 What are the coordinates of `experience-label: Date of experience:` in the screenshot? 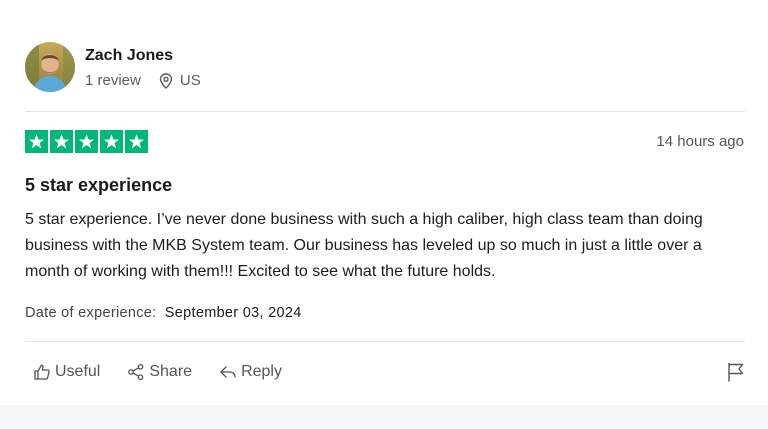 It's located at (91, 313).